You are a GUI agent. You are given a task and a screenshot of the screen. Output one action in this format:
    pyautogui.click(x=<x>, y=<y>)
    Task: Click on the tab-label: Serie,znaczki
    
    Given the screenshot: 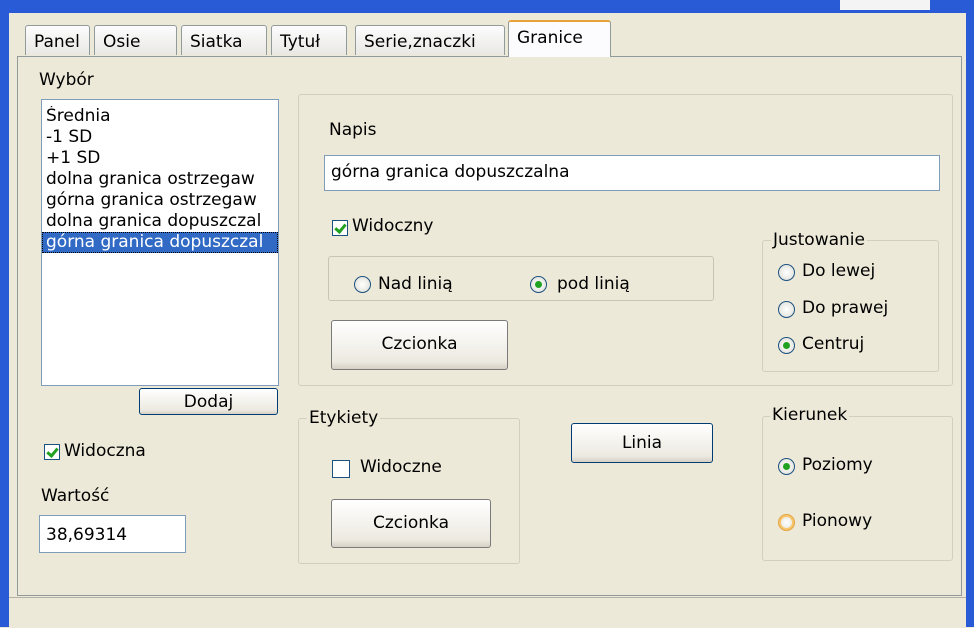 What is the action you would take?
    pyautogui.click(x=420, y=42)
    